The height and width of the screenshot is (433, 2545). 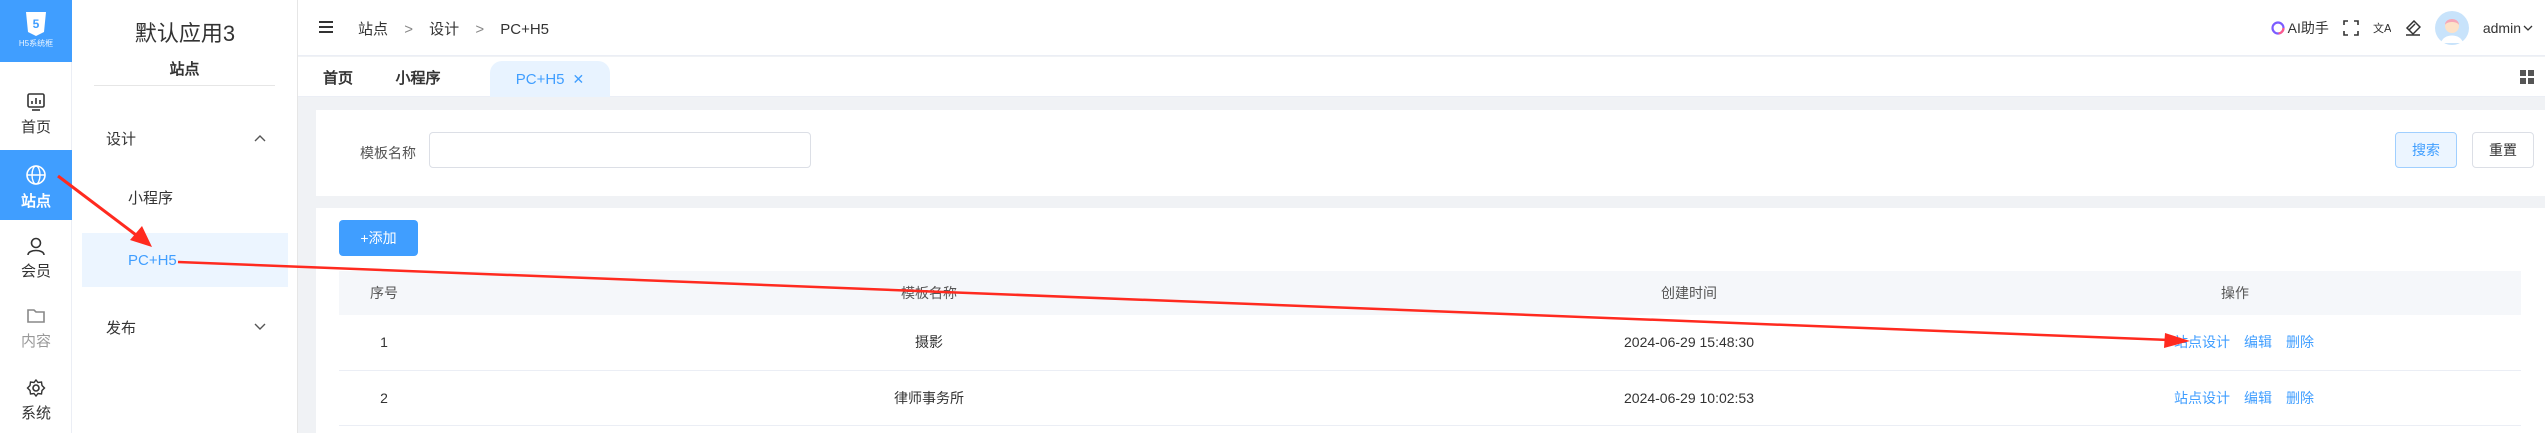 What do you see at coordinates (151, 198) in the screenshot?
I see `menu-item-label: 小程序` at bounding box center [151, 198].